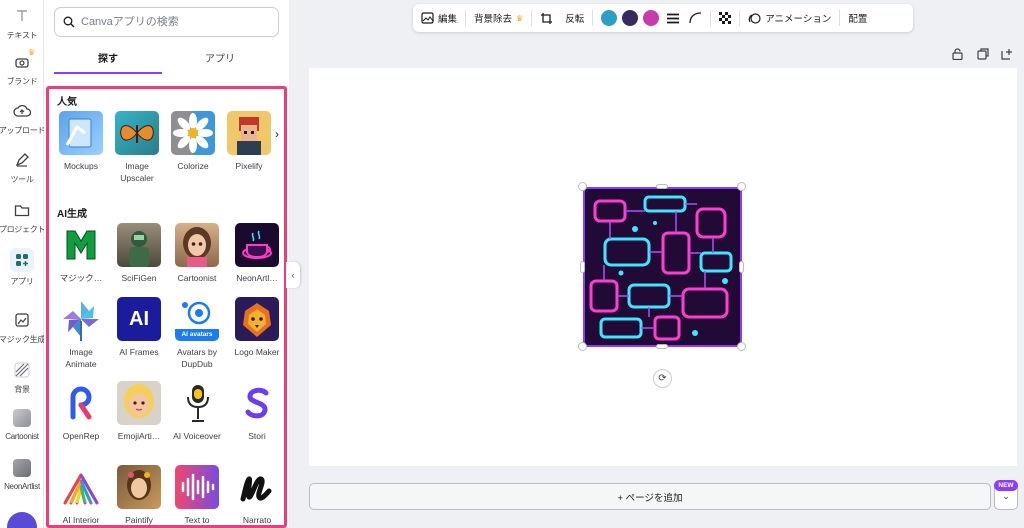  I want to click on ai-frames-thumbnail: AI, so click(139, 319).